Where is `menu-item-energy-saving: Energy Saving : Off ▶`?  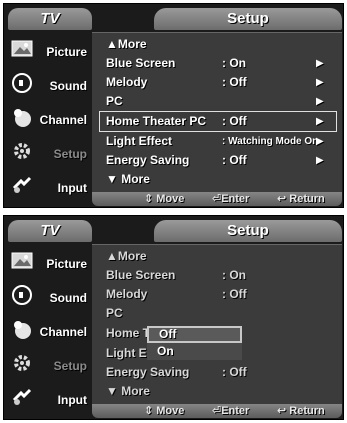 menu-item-energy-saving: Energy Saving : Off ▶ is located at coordinates (217, 160).